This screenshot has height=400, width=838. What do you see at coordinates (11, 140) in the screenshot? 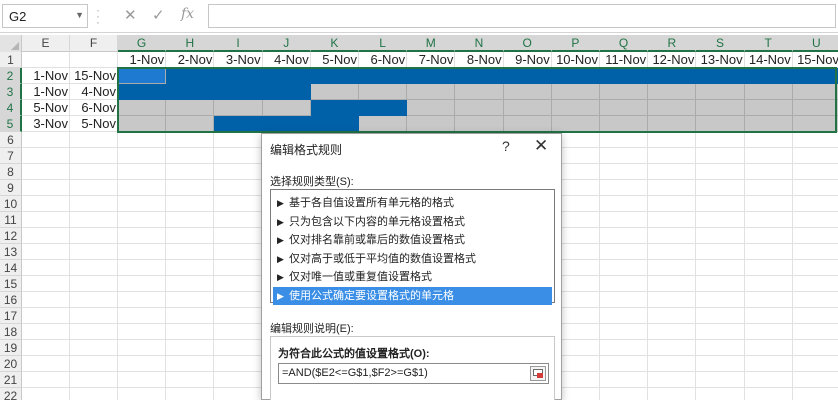
I see `row-header-6: 6` at bounding box center [11, 140].